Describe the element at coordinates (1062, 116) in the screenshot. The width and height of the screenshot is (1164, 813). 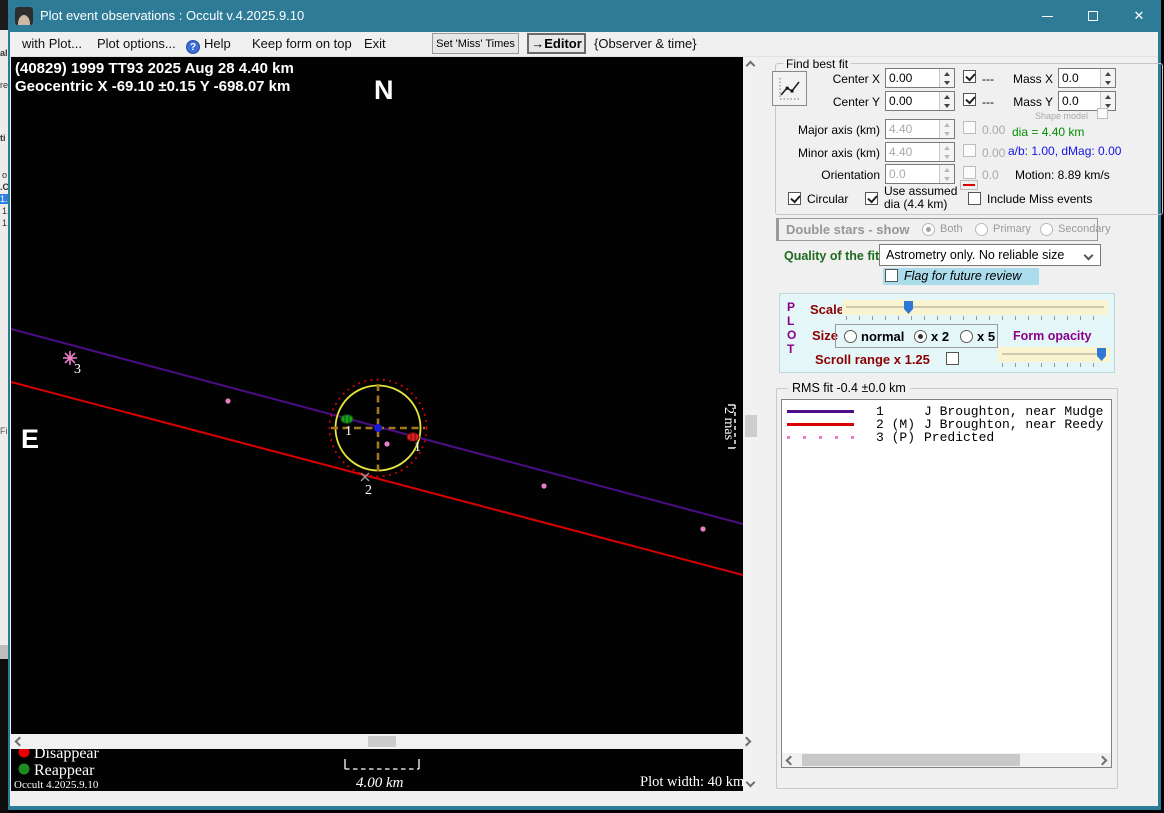
I see `shape-model-label: Shape model` at that location.